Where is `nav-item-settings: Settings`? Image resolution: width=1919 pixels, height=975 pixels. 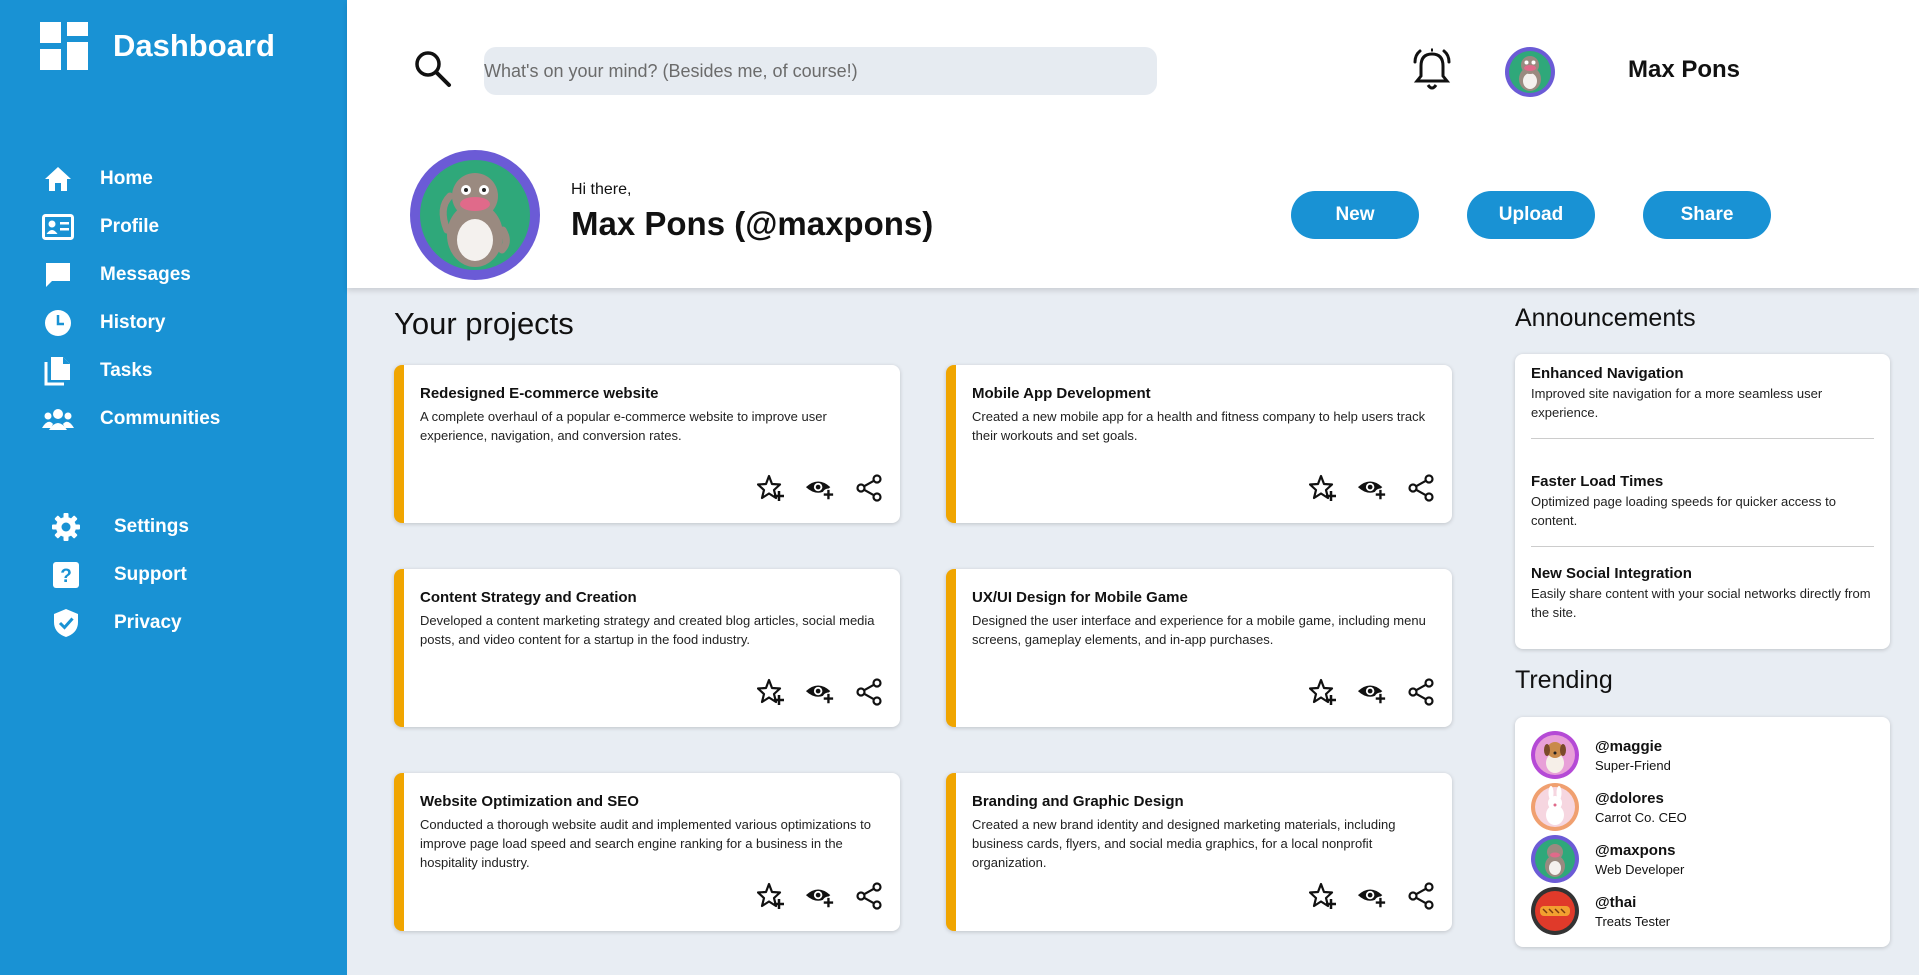 nav-item-settings: Settings is located at coordinates (119, 527).